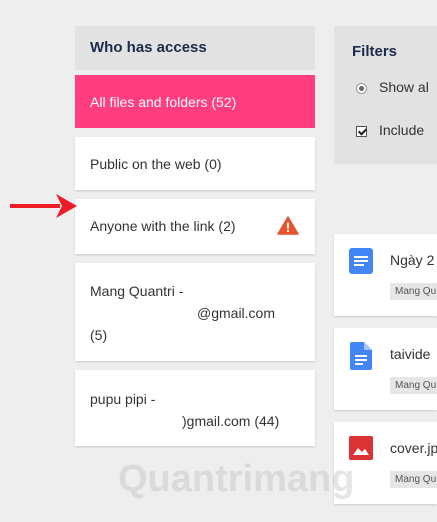  I want to click on access-item-name: Mang Quantri -, so click(137, 291).